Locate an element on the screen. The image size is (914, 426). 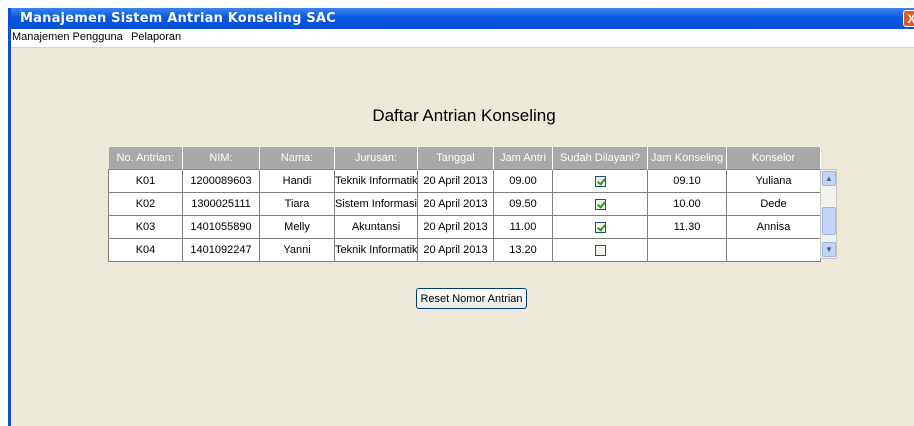
column-header-jam-antri: Jam Antri is located at coordinates (523, 158).